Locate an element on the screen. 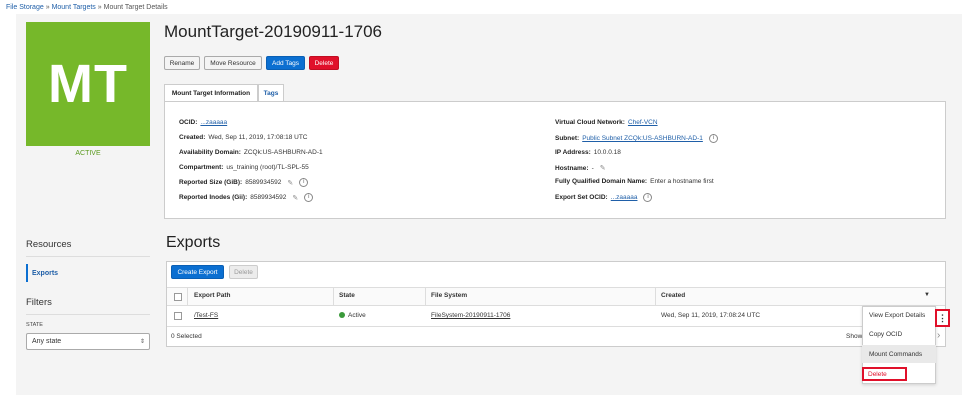  table-header is located at coordinates (556, 296).